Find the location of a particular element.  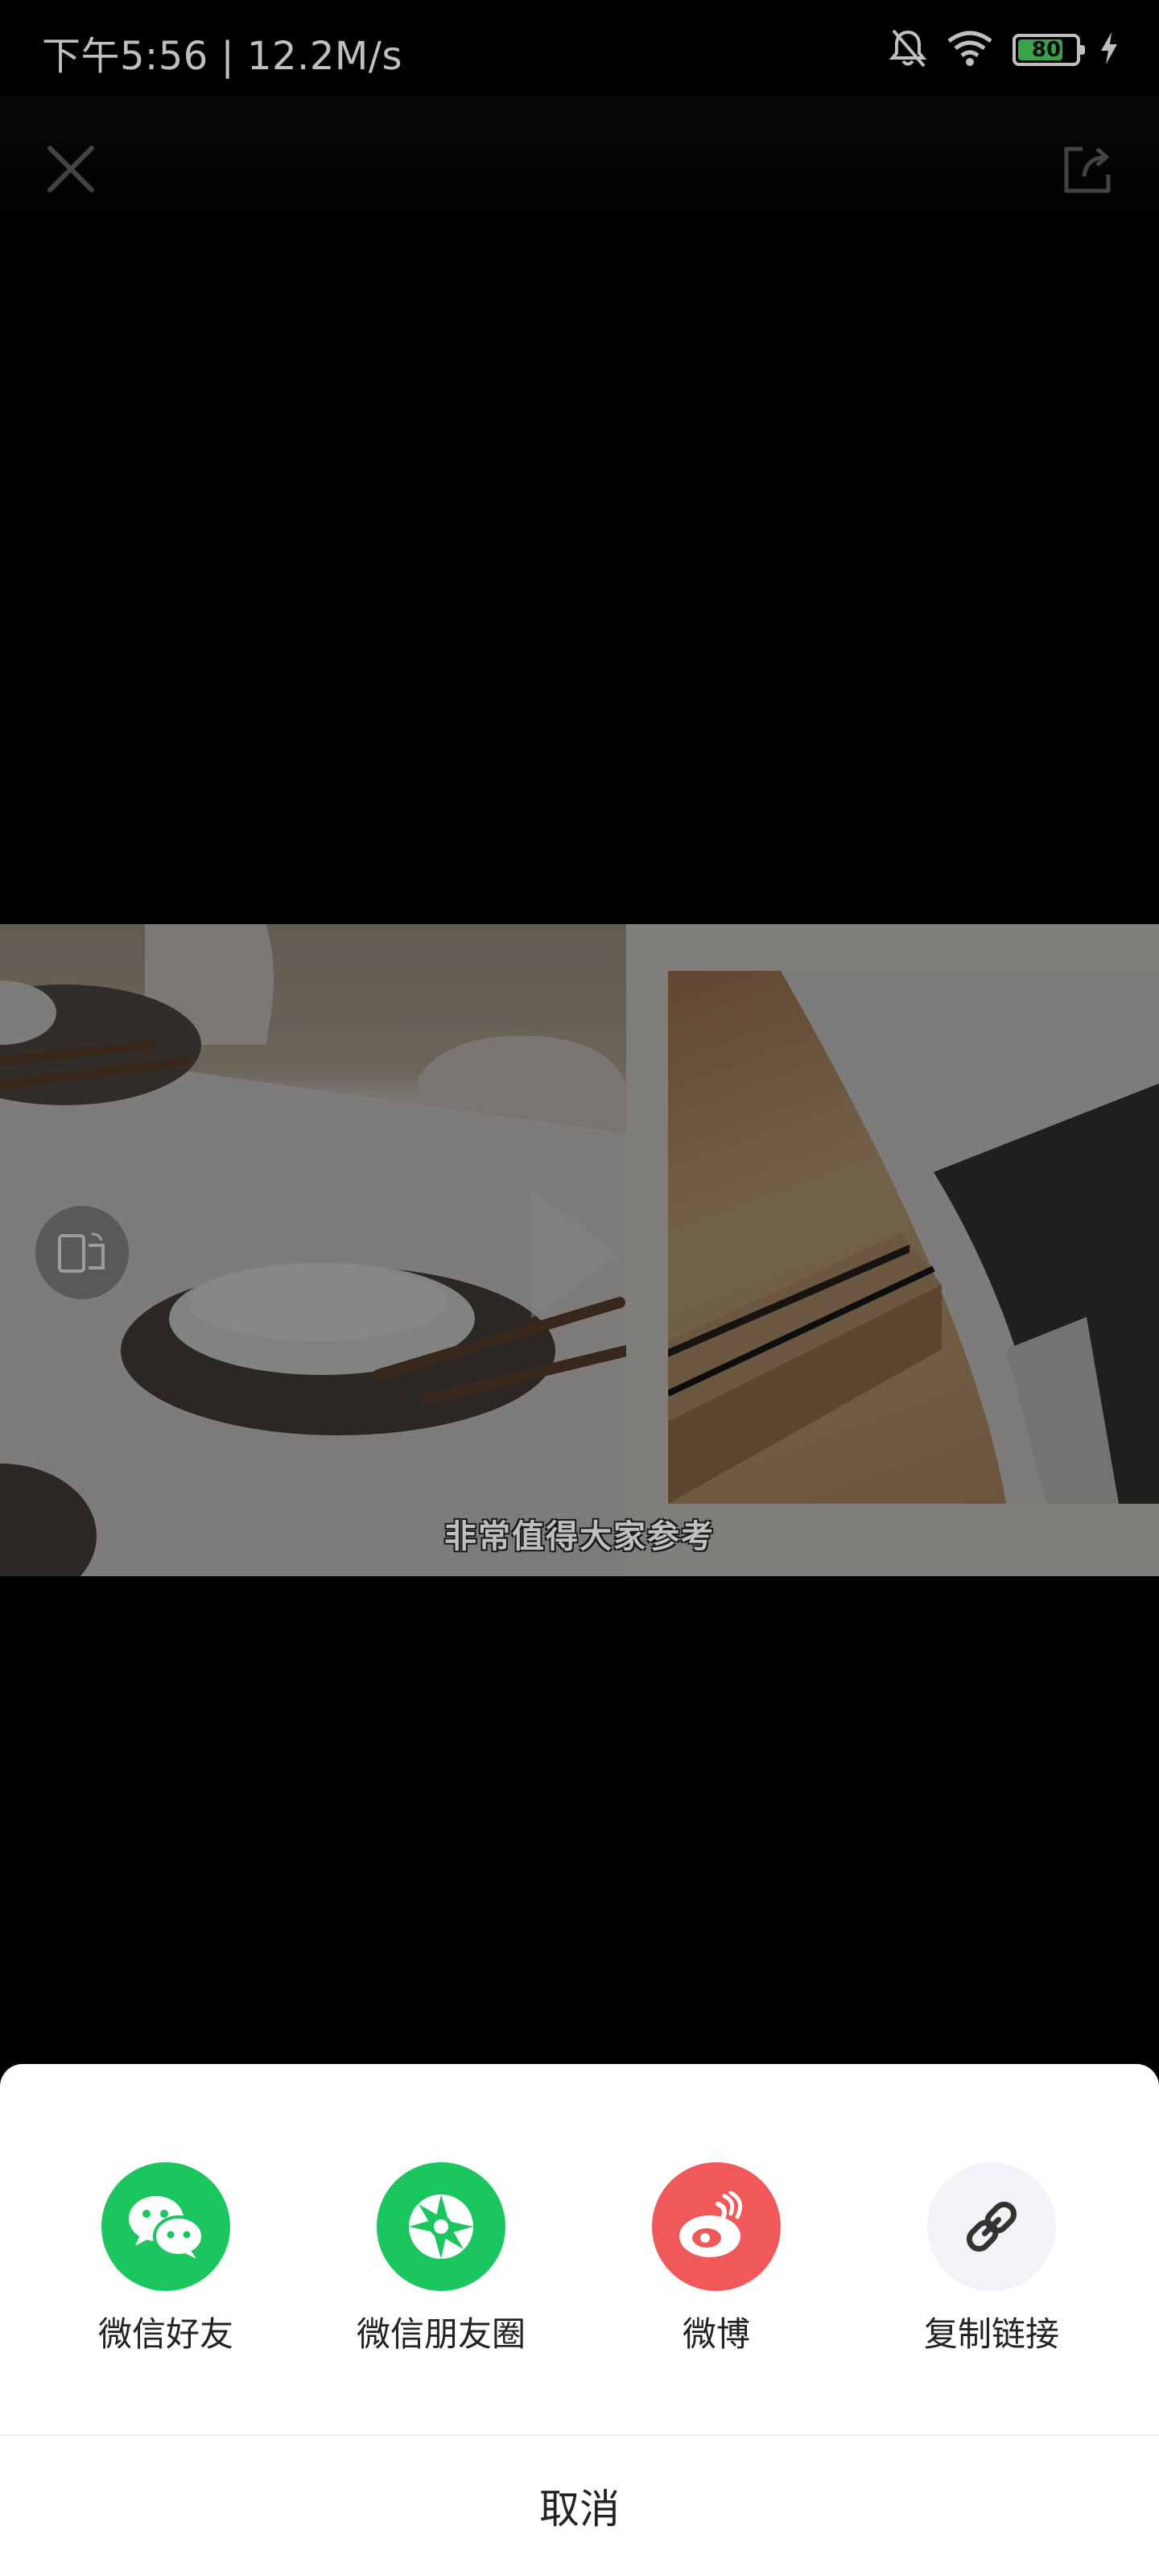

share-wechat-friend: 微信好友 is located at coordinates (166, 2259).